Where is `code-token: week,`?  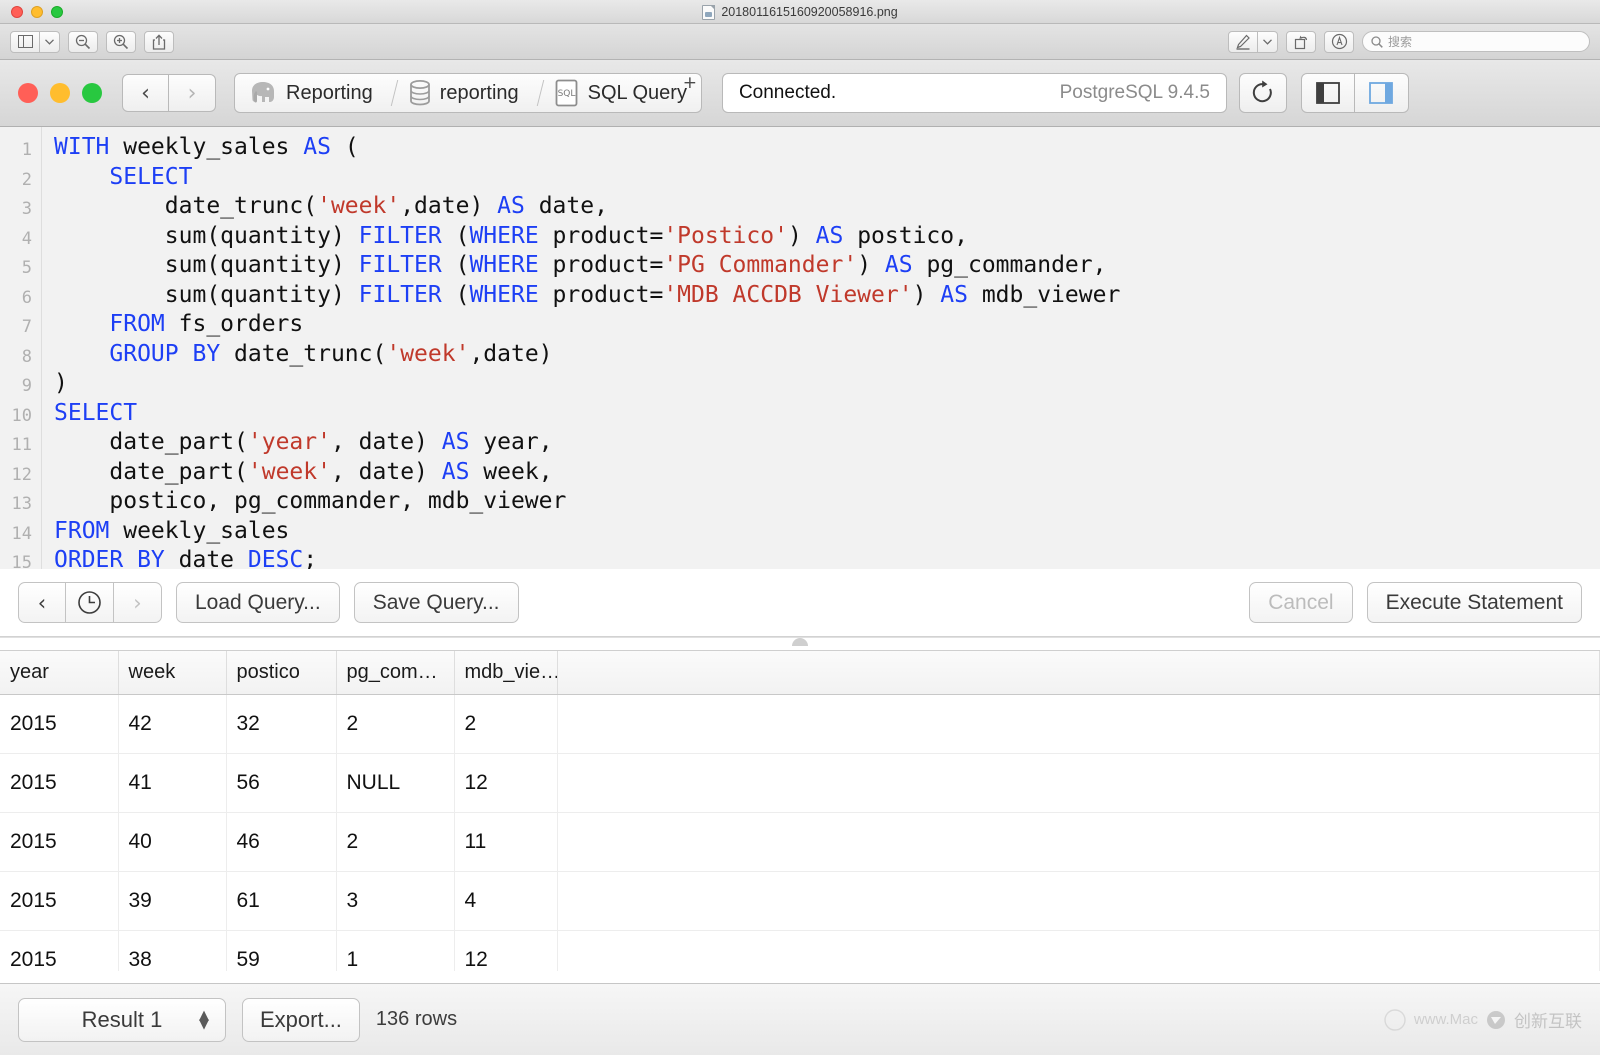
code-token: week, is located at coordinates (511, 471).